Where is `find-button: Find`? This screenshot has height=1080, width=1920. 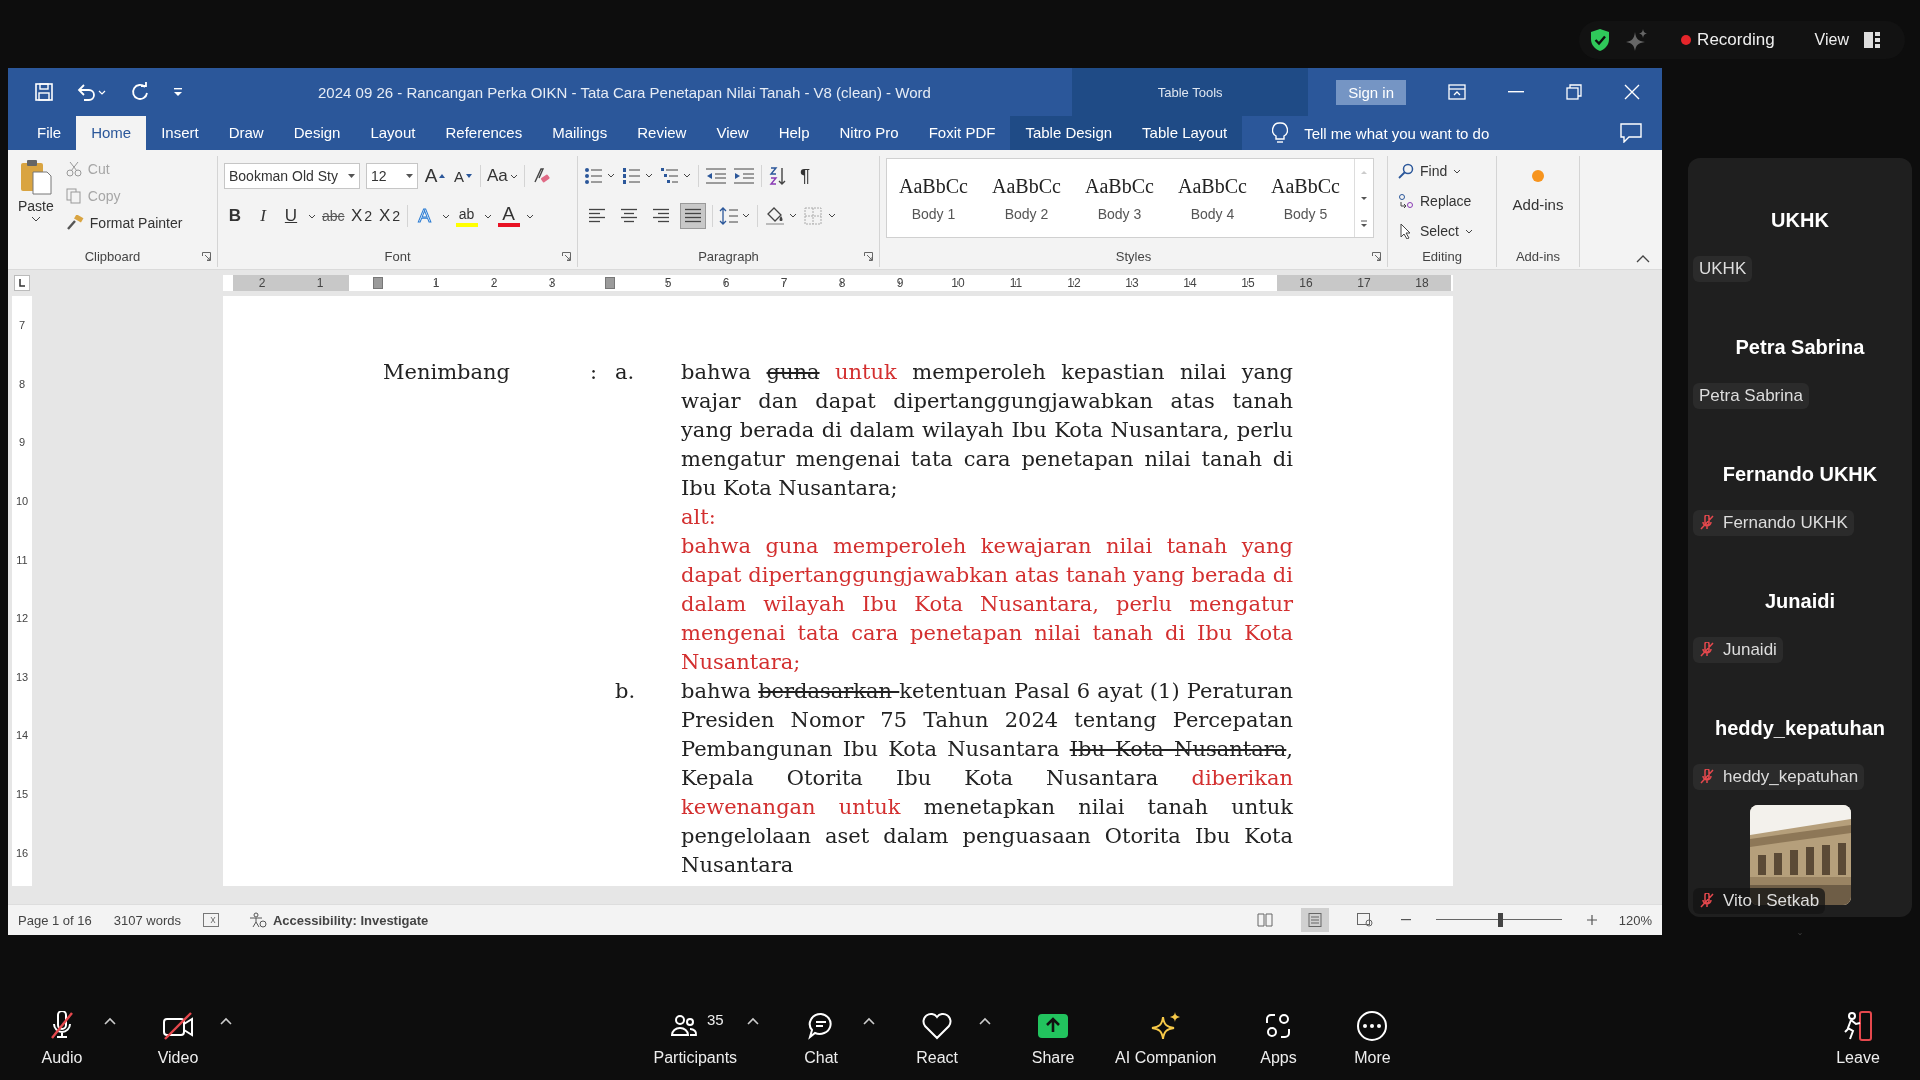 find-button: Find is located at coordinates (1444, 171).